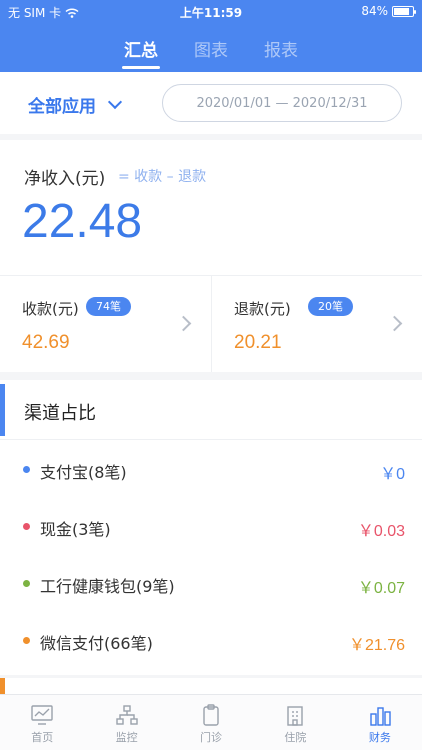 This screenshot has height=750, width=422. I want to click on net-income-formula: = 收款 – 退款, so click(162, 177).